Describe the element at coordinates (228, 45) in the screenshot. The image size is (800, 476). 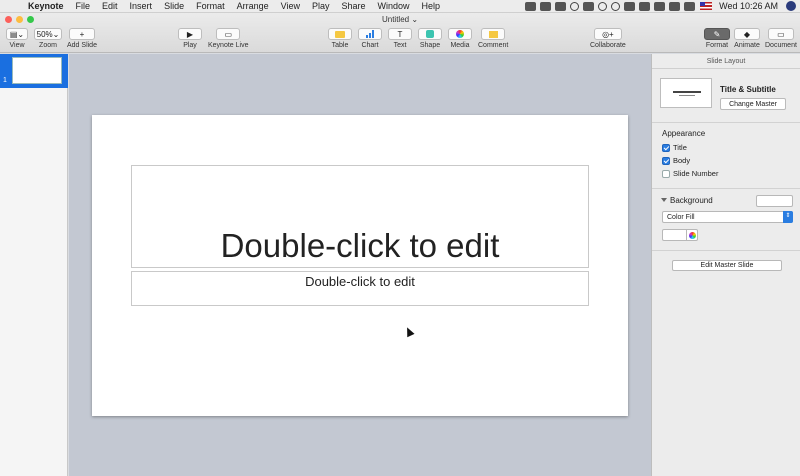
I see `keynote-live-label: Keynote Live` at that location.